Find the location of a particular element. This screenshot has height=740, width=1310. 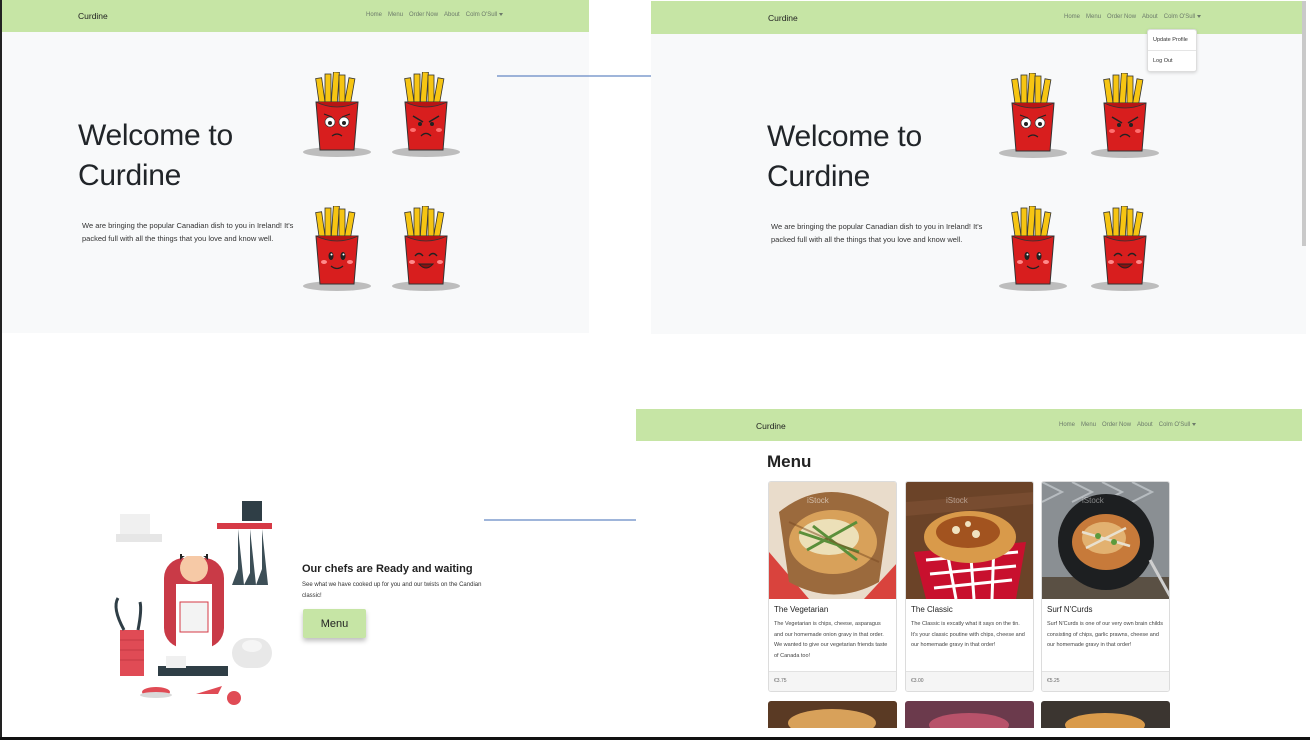

scrollbar is located at coordinates (1304, 123).